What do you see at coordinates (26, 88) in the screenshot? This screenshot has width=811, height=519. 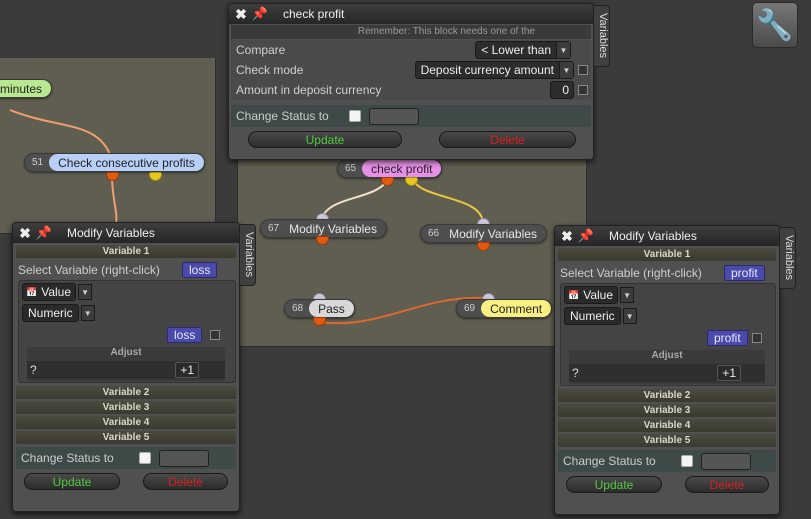 I see `node-minutes: minutes` at bounding box center [26, 88].